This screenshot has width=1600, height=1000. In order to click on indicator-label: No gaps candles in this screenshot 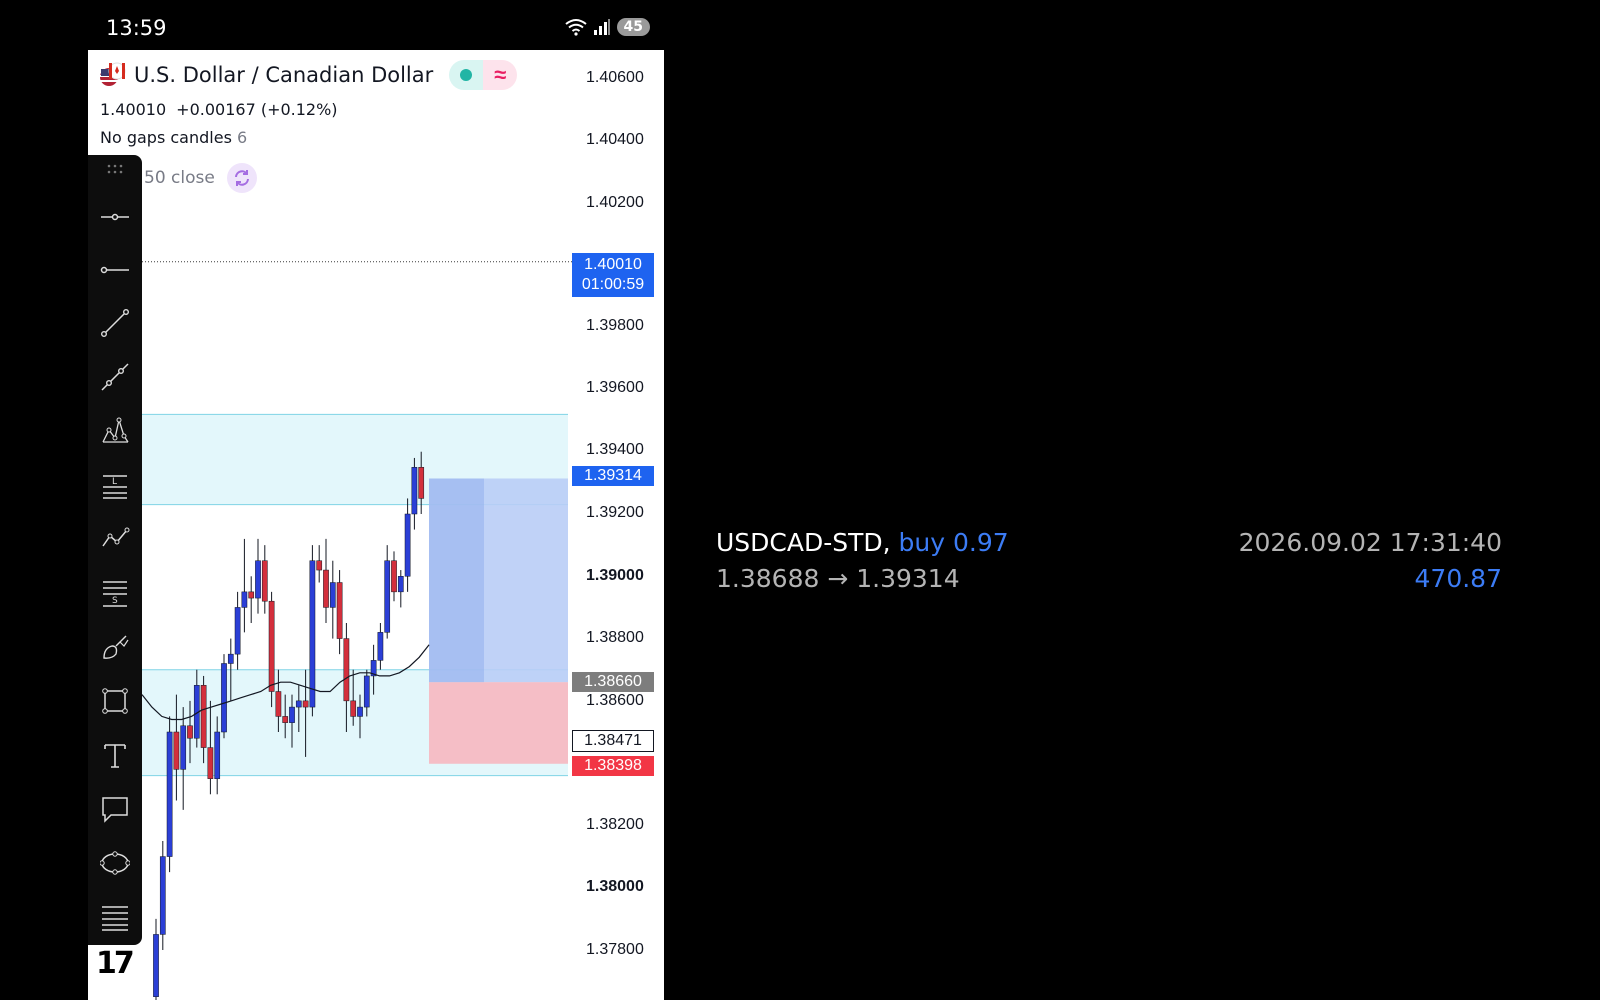, I will do `click(166, 137)`.